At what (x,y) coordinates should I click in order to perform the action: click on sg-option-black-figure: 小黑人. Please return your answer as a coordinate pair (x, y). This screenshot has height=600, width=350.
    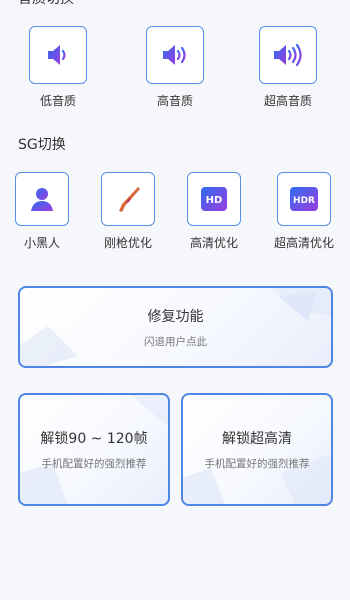
    Looking at the image, I should click on (42, 211).